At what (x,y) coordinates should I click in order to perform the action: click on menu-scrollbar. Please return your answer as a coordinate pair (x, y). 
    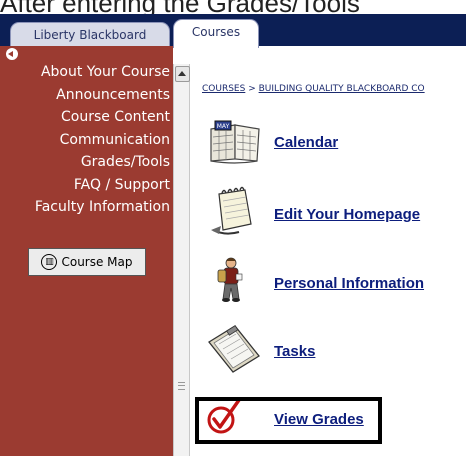
    Looking at the image, I should click on (181, 260).